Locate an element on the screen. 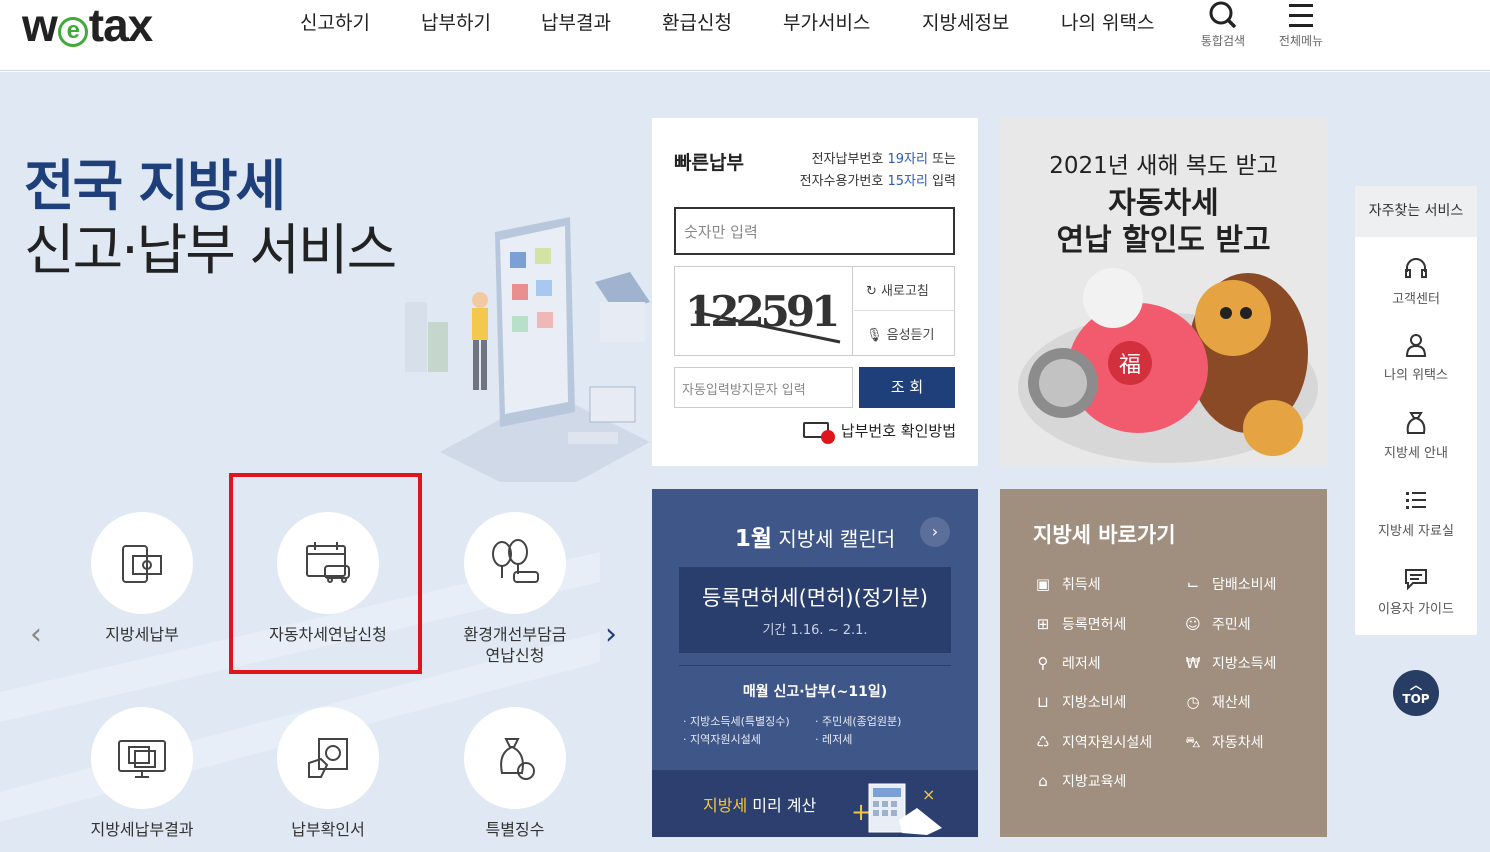 Image resolution: width=1490 pixels, height=852 pixels. service-environment-charge-annual-payment: 환경개선부담금연납신청 is located at coordinates (515, 589).